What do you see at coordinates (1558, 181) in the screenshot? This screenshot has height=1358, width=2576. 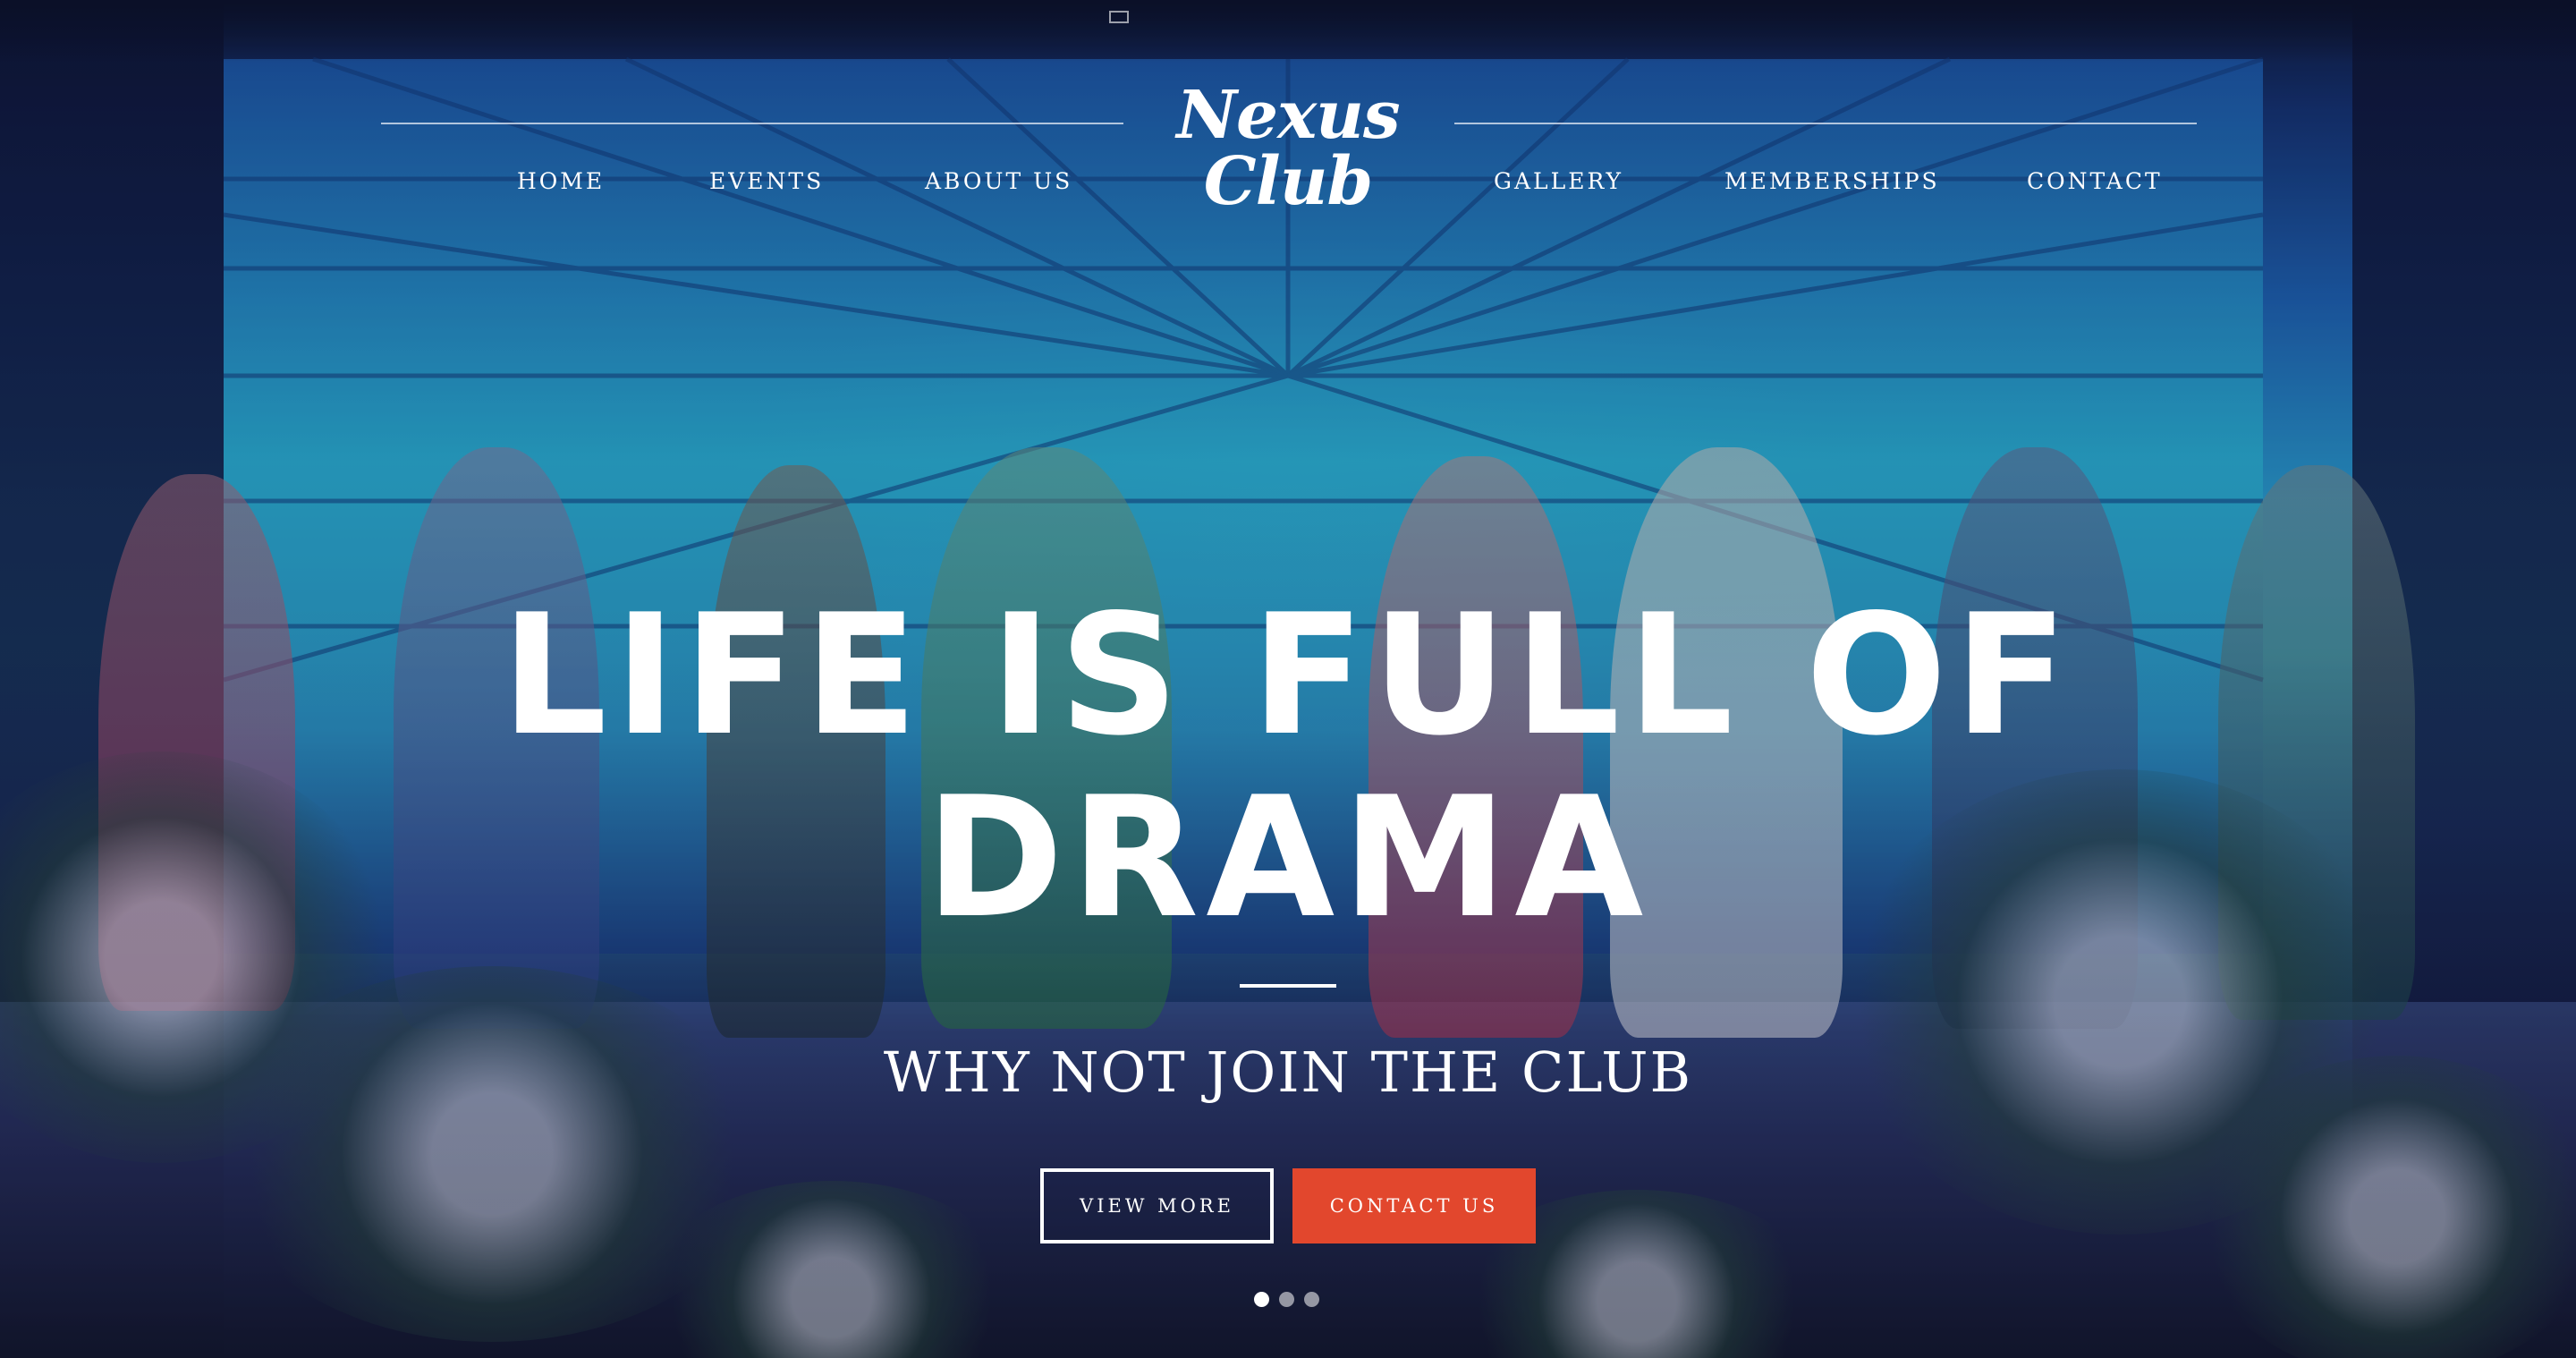 I see `nav-gallery: GALLERY` at bounding box center [1558, 181].